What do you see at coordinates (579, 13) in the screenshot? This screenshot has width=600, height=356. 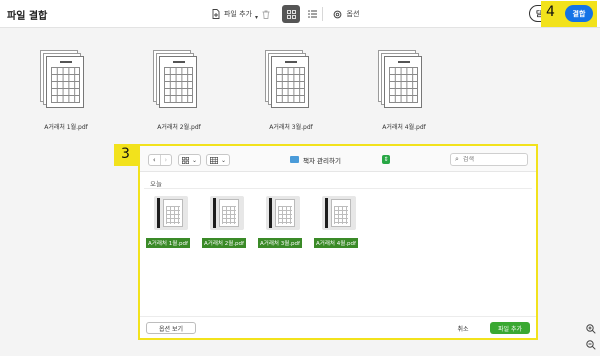 I see `combine-button: 결합` at bounding box center [579, 13].